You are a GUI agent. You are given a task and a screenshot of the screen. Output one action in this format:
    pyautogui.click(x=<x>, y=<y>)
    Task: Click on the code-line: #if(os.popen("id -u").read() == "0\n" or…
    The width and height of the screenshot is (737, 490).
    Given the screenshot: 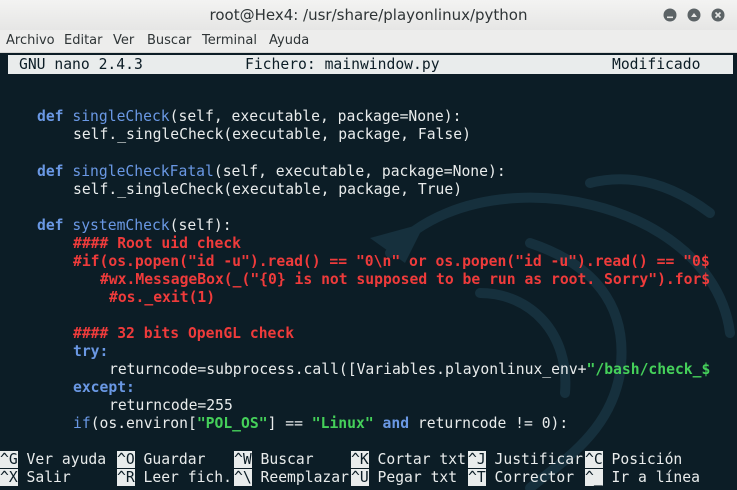 What is the action you would take?
    pyautogui.click(x=391, y=262)
    